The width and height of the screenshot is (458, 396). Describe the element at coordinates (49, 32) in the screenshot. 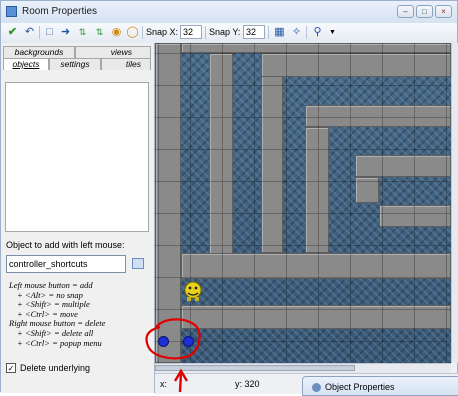

I see `clear-room-icon: □` at that location.